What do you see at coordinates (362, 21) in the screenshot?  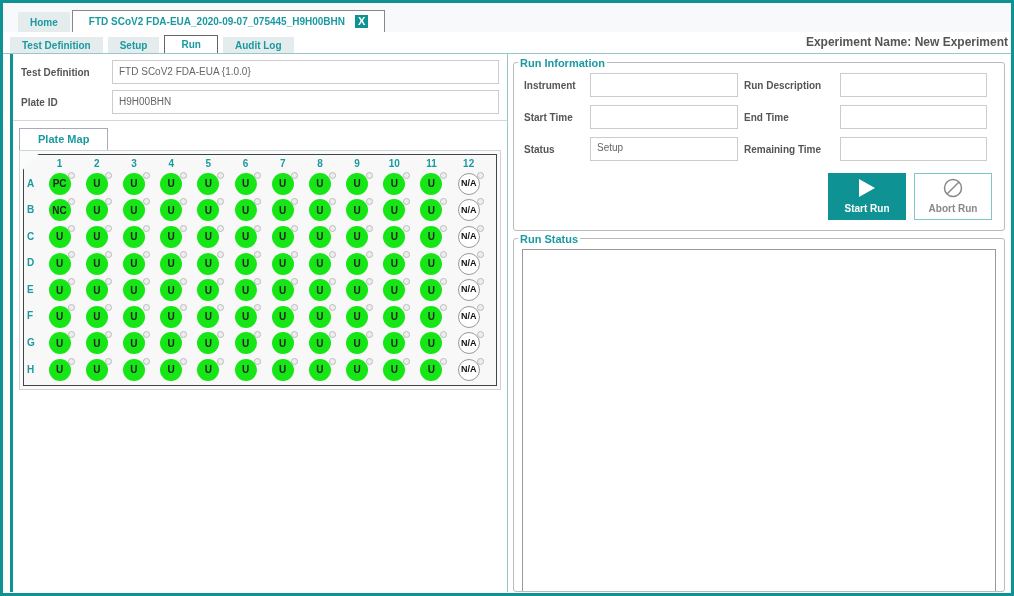 I see `close-button: X` at bounding box center [362, 21].